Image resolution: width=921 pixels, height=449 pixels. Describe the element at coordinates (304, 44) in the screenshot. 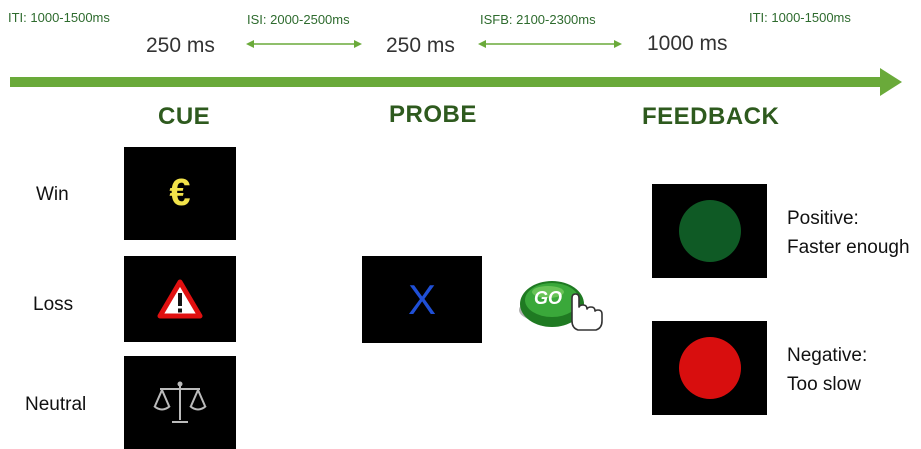

I see `isi-interval-arrow` at that location.